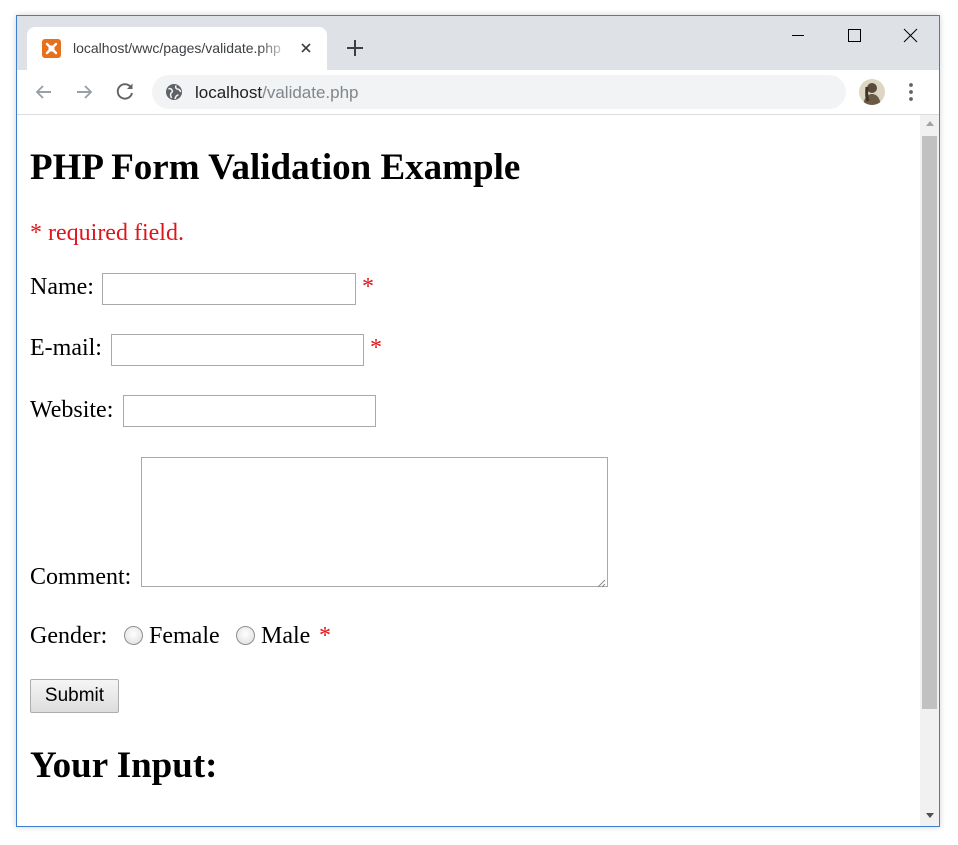  I want to click on reload-icon, so click(125, 92).